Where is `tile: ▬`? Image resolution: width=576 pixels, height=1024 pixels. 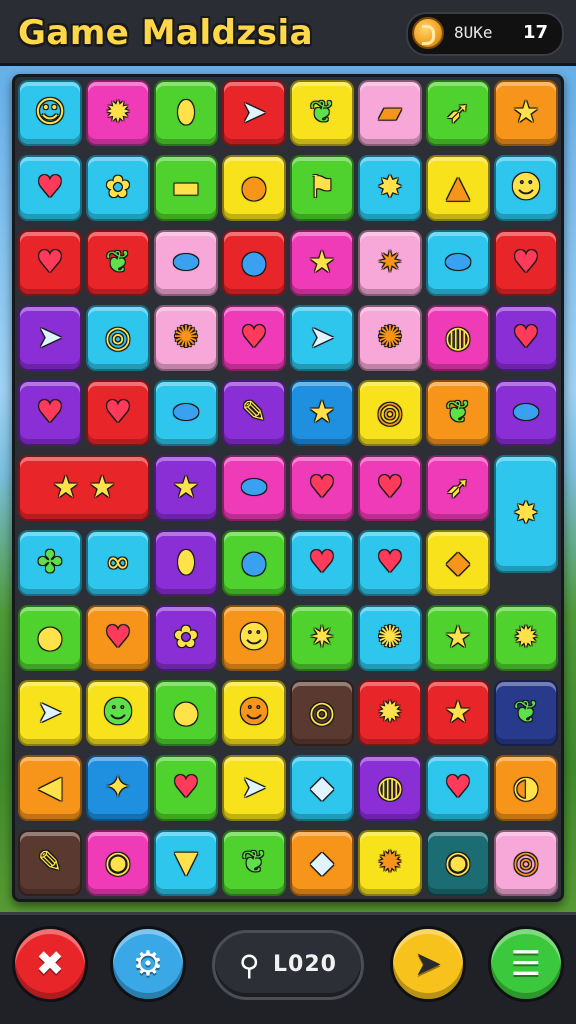 tile: ▬ is located at coordinates (186, 188).